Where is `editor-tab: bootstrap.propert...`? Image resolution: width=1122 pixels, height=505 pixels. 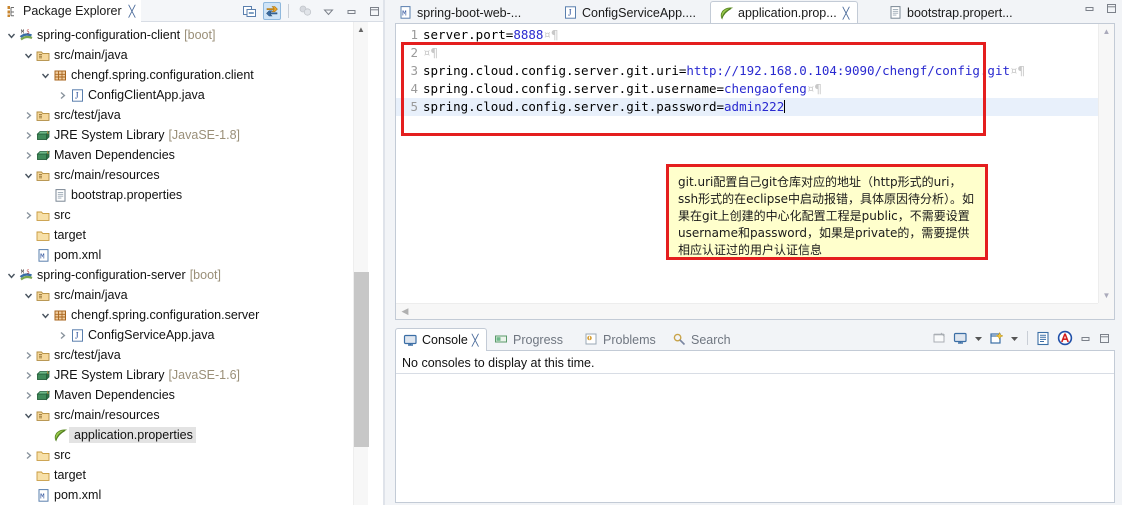 editor-tab: bootstrap.propert... is located at coordinates (950, 12).